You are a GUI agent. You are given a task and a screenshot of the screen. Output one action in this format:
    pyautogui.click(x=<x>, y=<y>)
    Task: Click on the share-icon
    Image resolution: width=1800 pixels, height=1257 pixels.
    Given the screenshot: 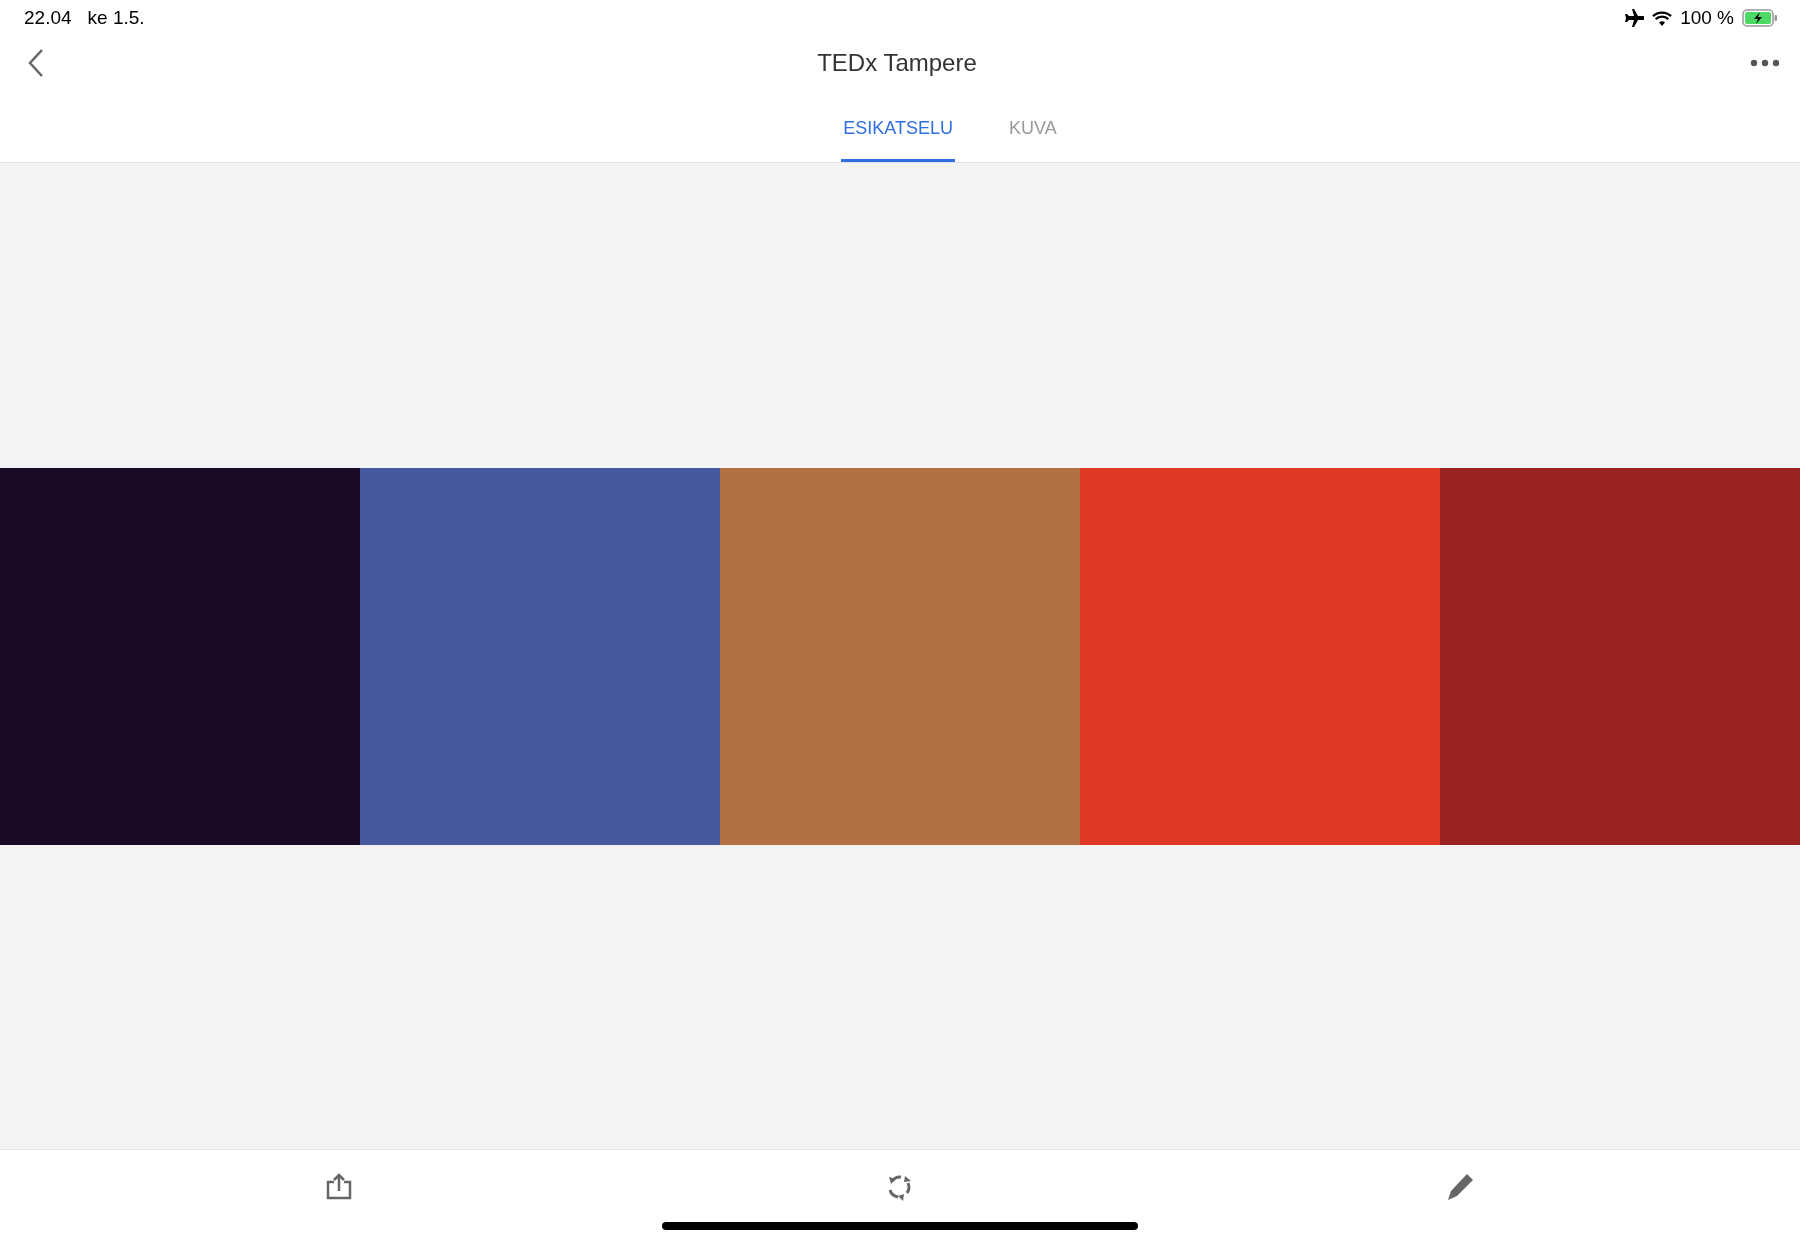 What is the action you would take?
    pyautogui.click(x=339, y=1186)
    